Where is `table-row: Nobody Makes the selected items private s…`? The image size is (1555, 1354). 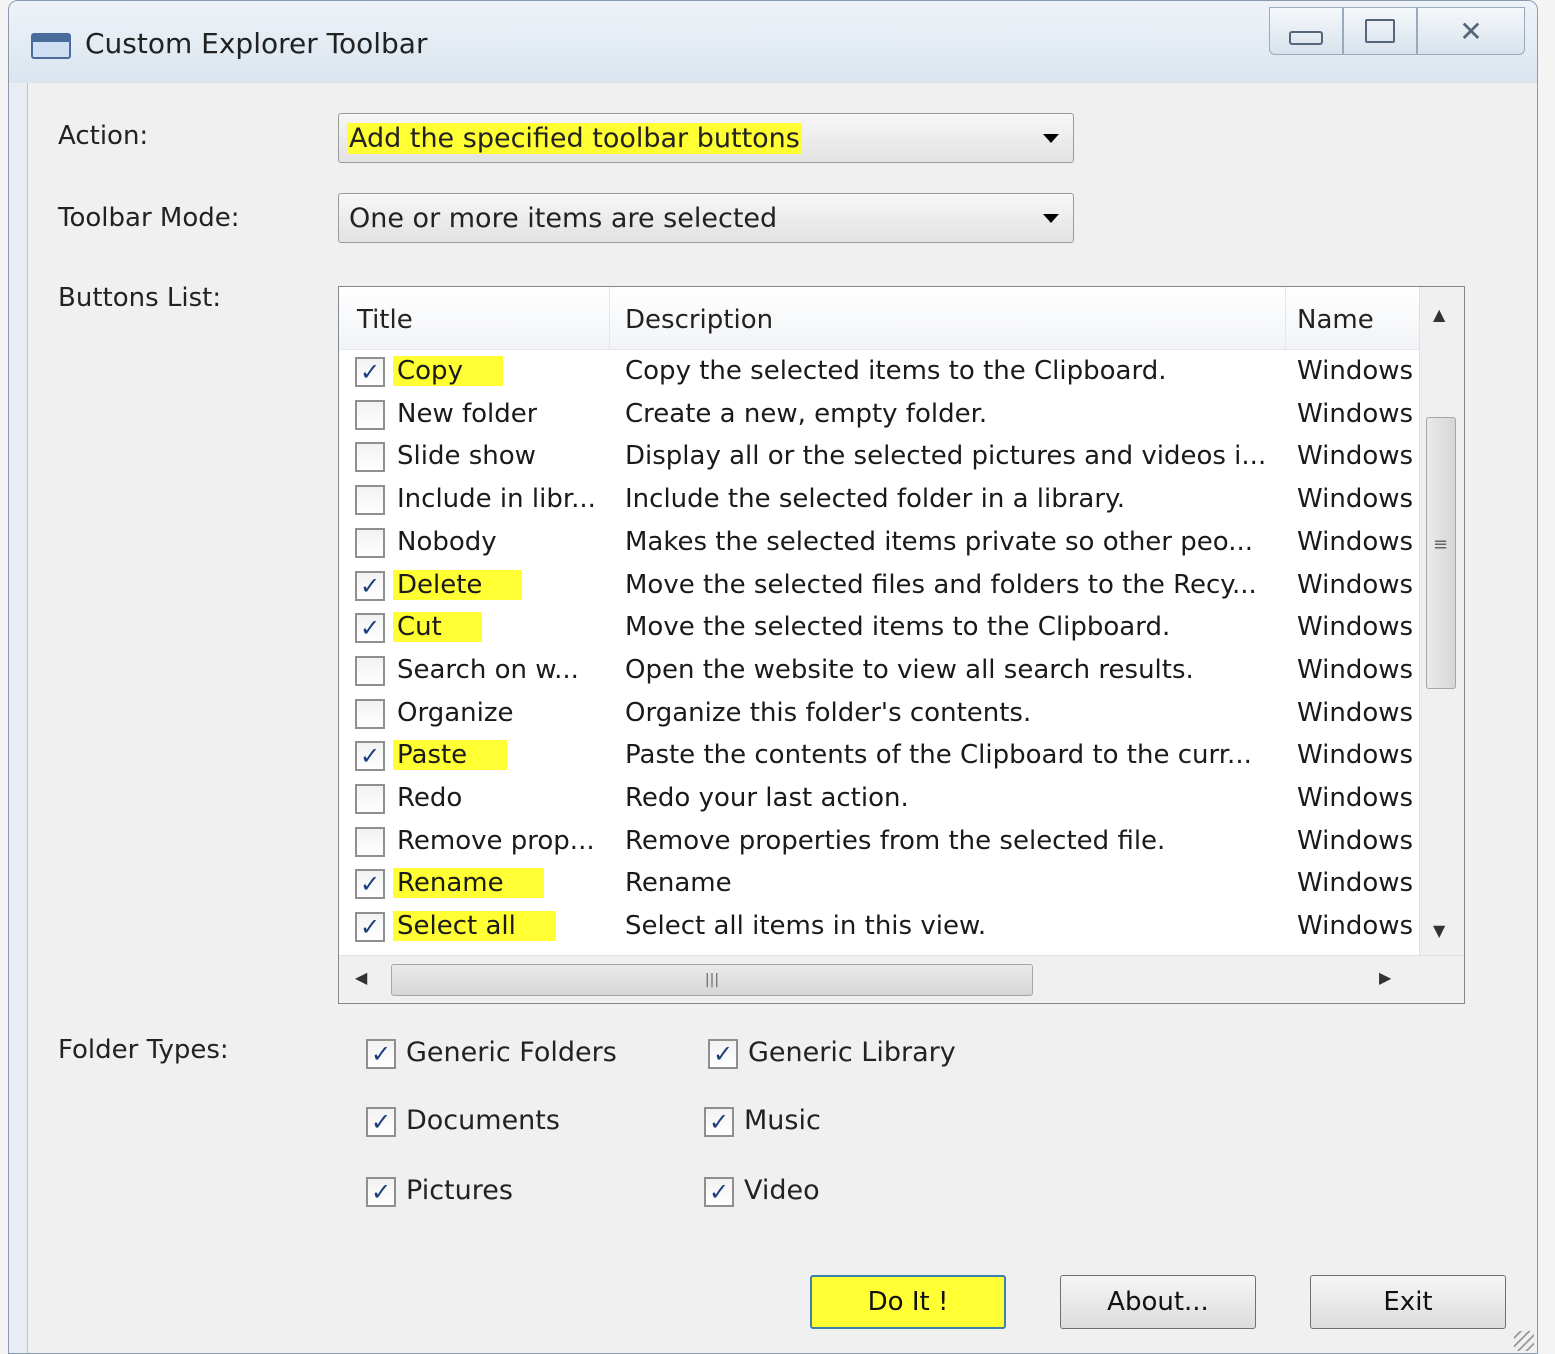
table-row: Nobody Makes the selected items private s… is located at coordinates (879, 543).